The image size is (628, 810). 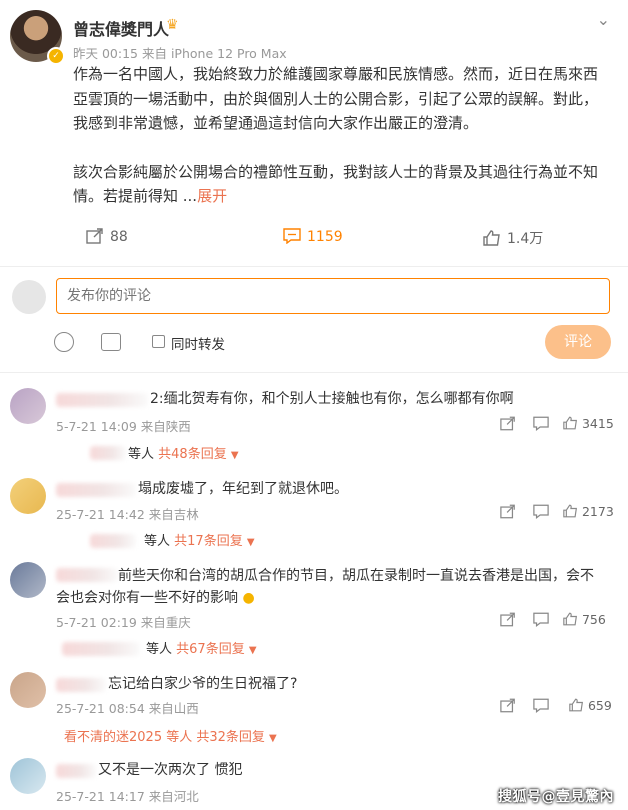 I want to click on reply-count: 共17条回复, so click(x=208, y=541).